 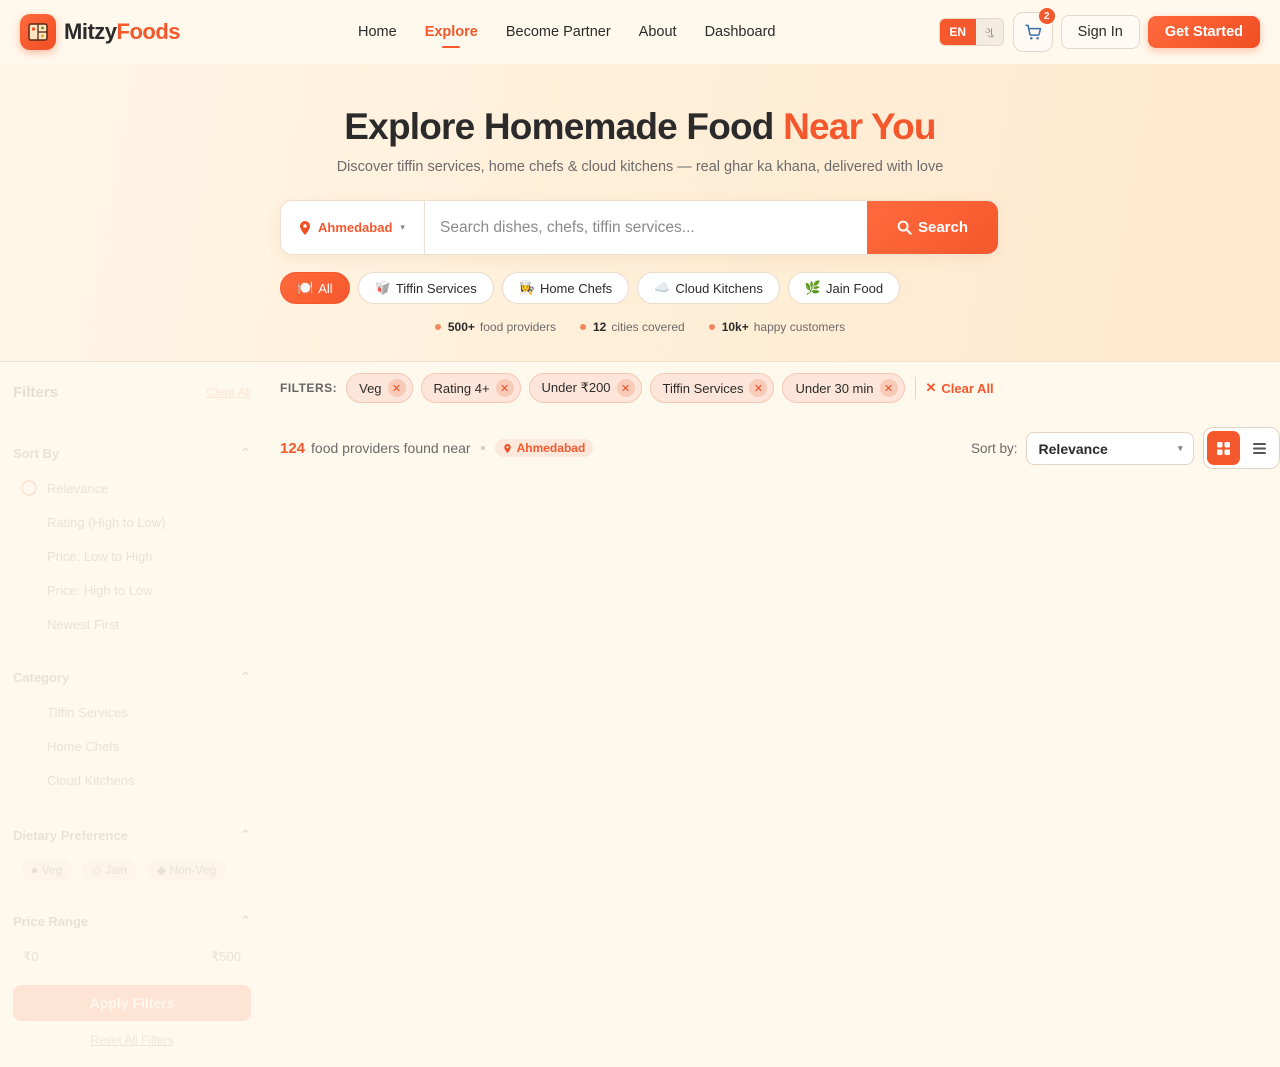 What do you see at coordinates (226, 956) in the screenshot?
I see `price-max: ₹500` at bounding box center [226, 956].